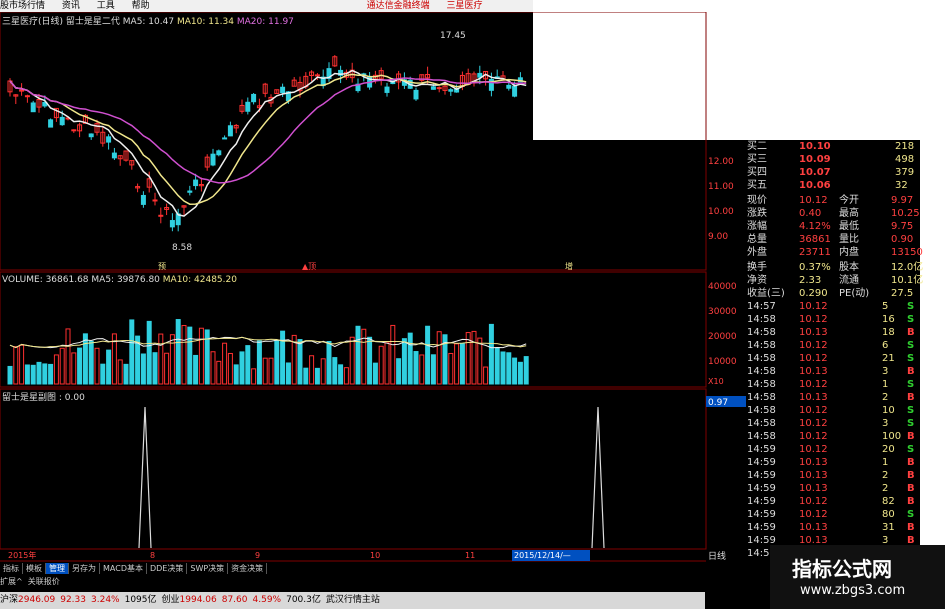  Describe the element at coordinates (833, 488) in the screenshot. I see `tick-row: 14:59 10.13 2 B` at that location.